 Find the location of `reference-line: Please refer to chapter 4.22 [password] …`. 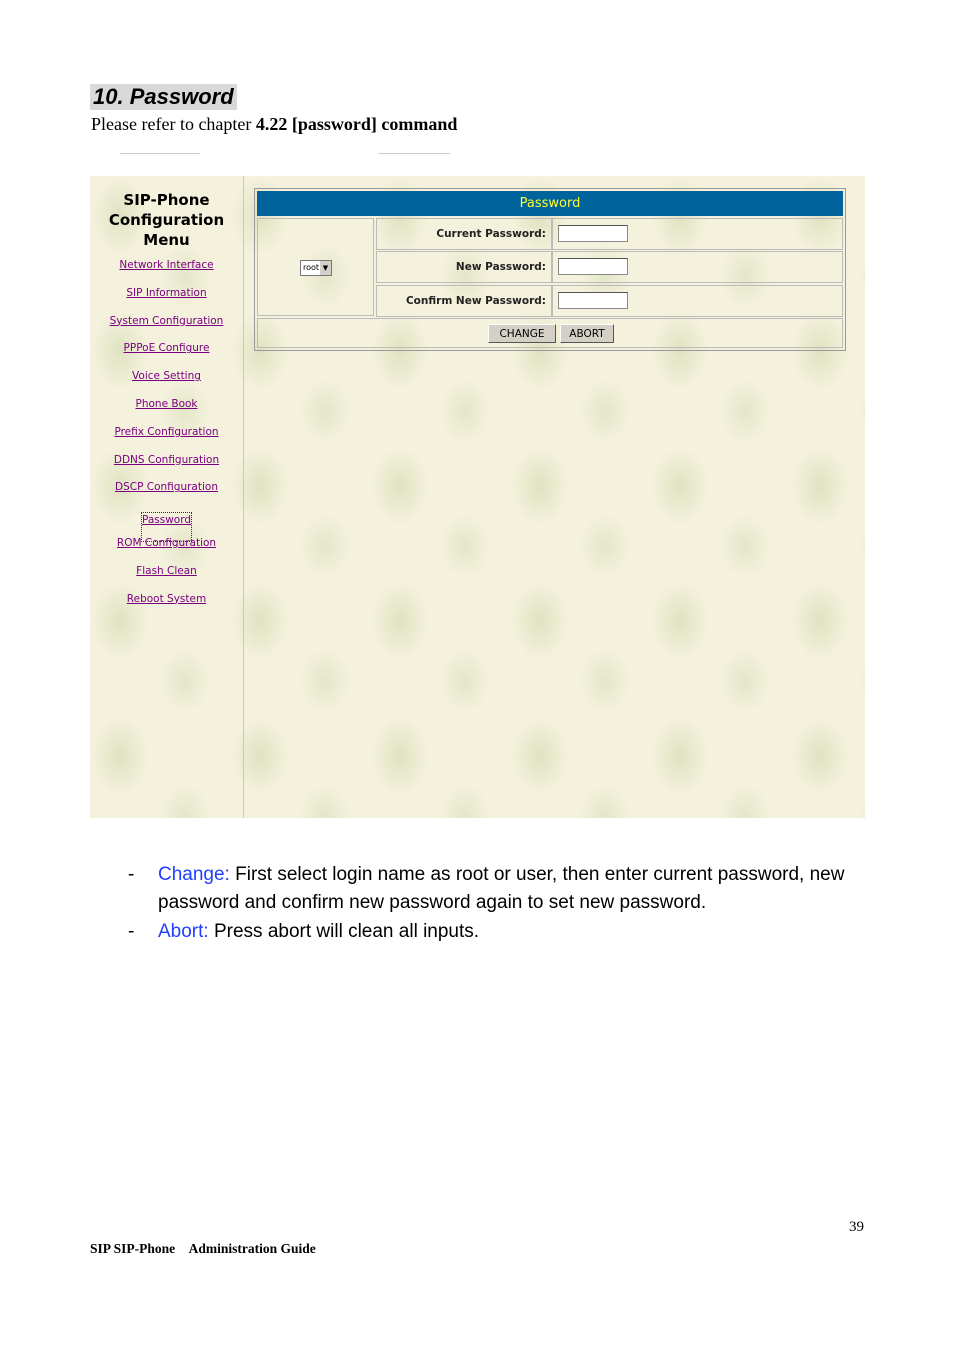

reference-line: Please refer to chapter 4.22 [password] … is located at coordinates (274, 124).